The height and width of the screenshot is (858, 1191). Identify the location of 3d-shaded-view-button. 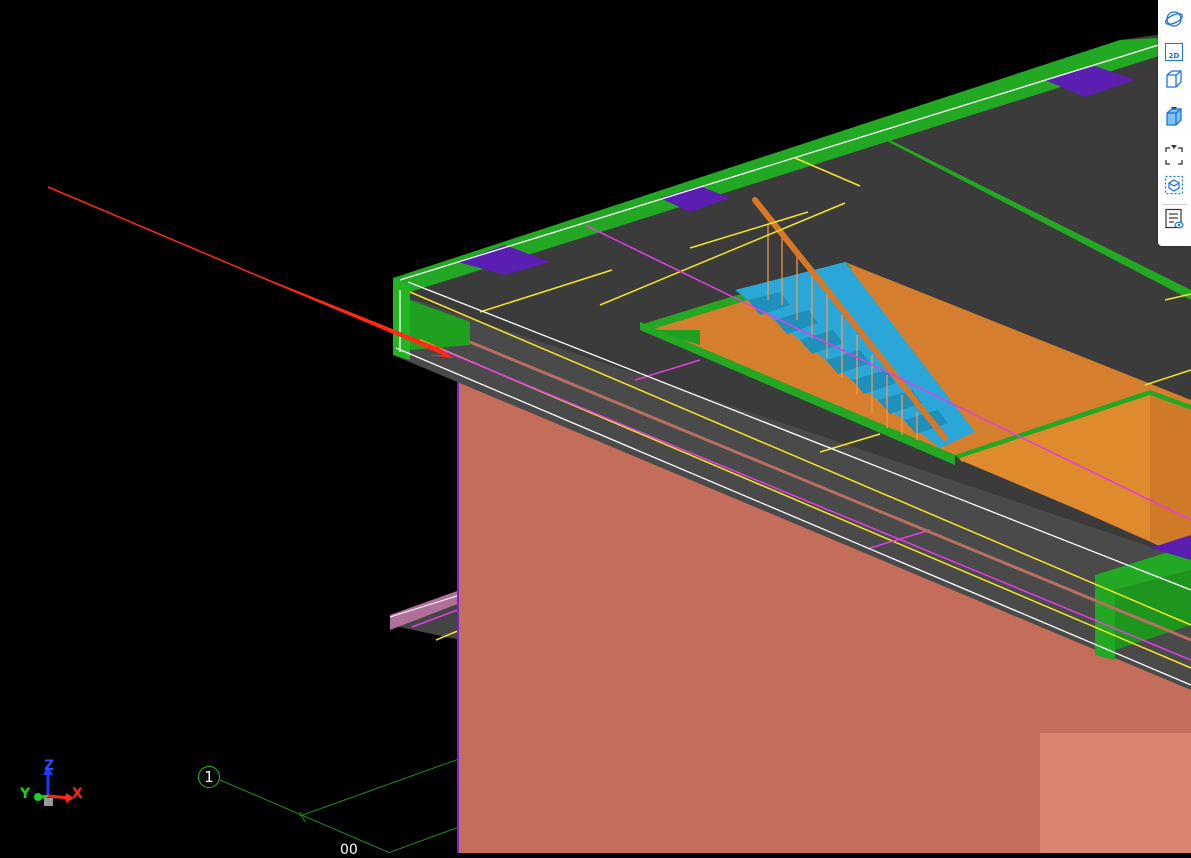
(1174, 119).